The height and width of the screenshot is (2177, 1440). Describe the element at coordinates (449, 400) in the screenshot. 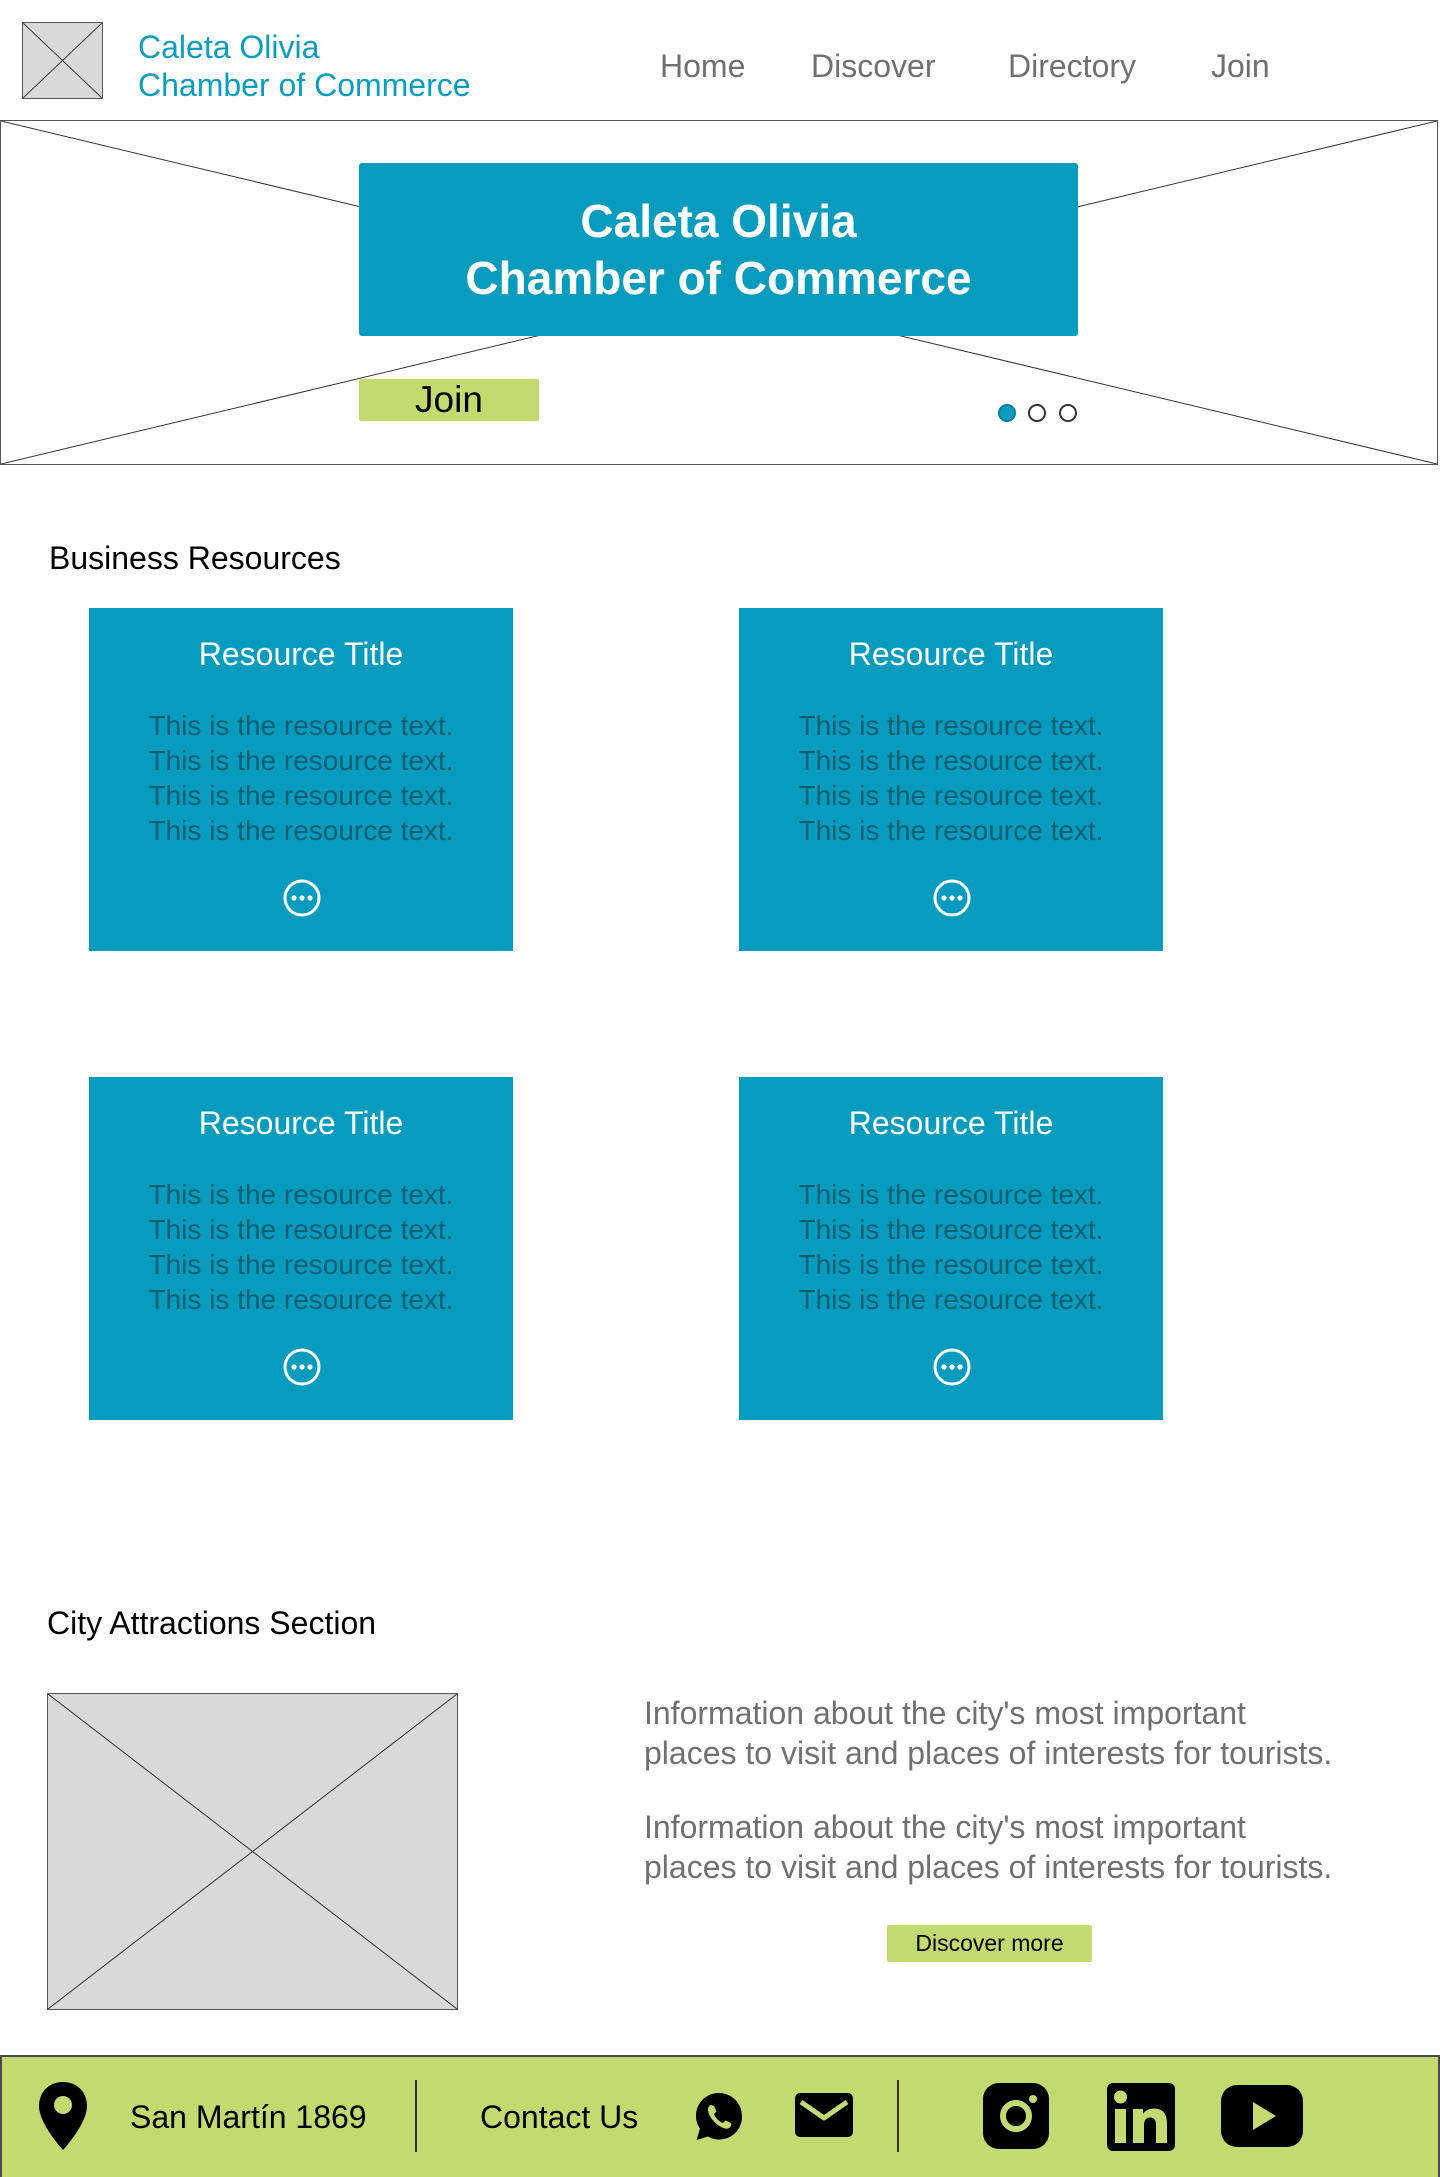

I see `hero-join-button: Join` at that location.